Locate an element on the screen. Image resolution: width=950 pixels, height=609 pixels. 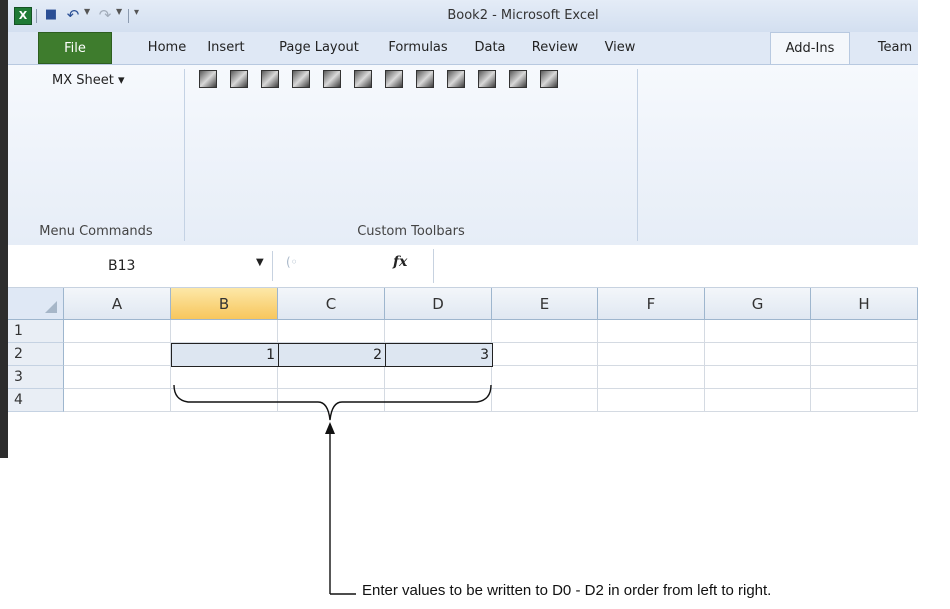
tab-review: Review is located at coordinates (555, 48).